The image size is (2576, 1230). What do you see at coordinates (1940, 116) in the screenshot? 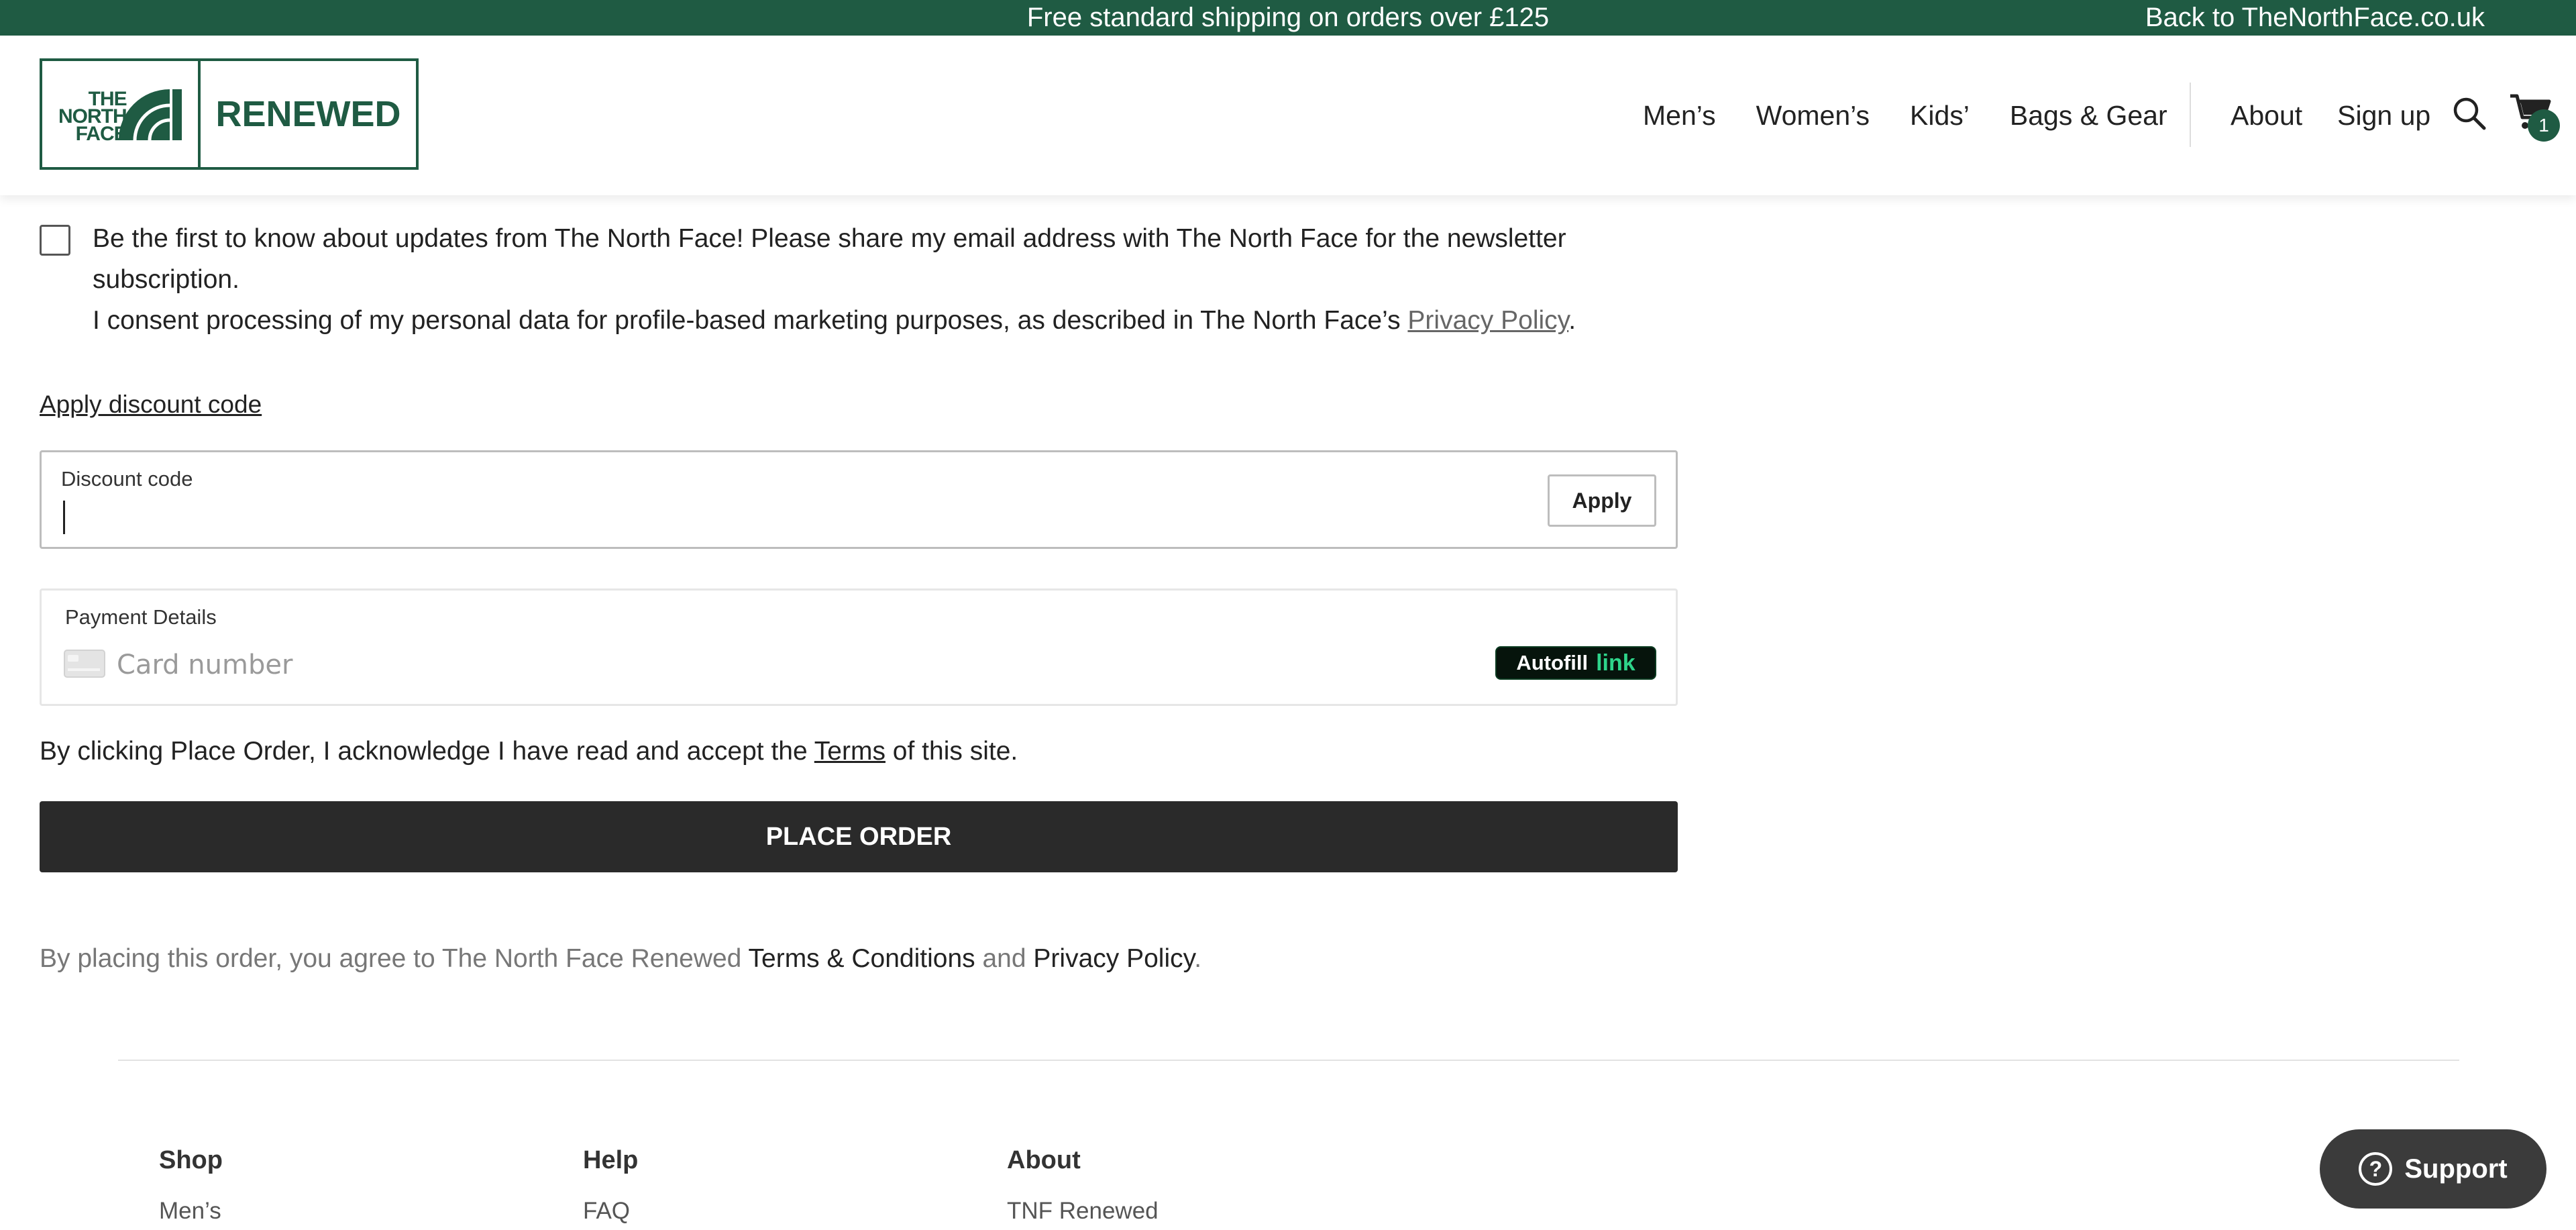
I see `nav-item-kids: Kids’` at bounding box center [1940, 116].